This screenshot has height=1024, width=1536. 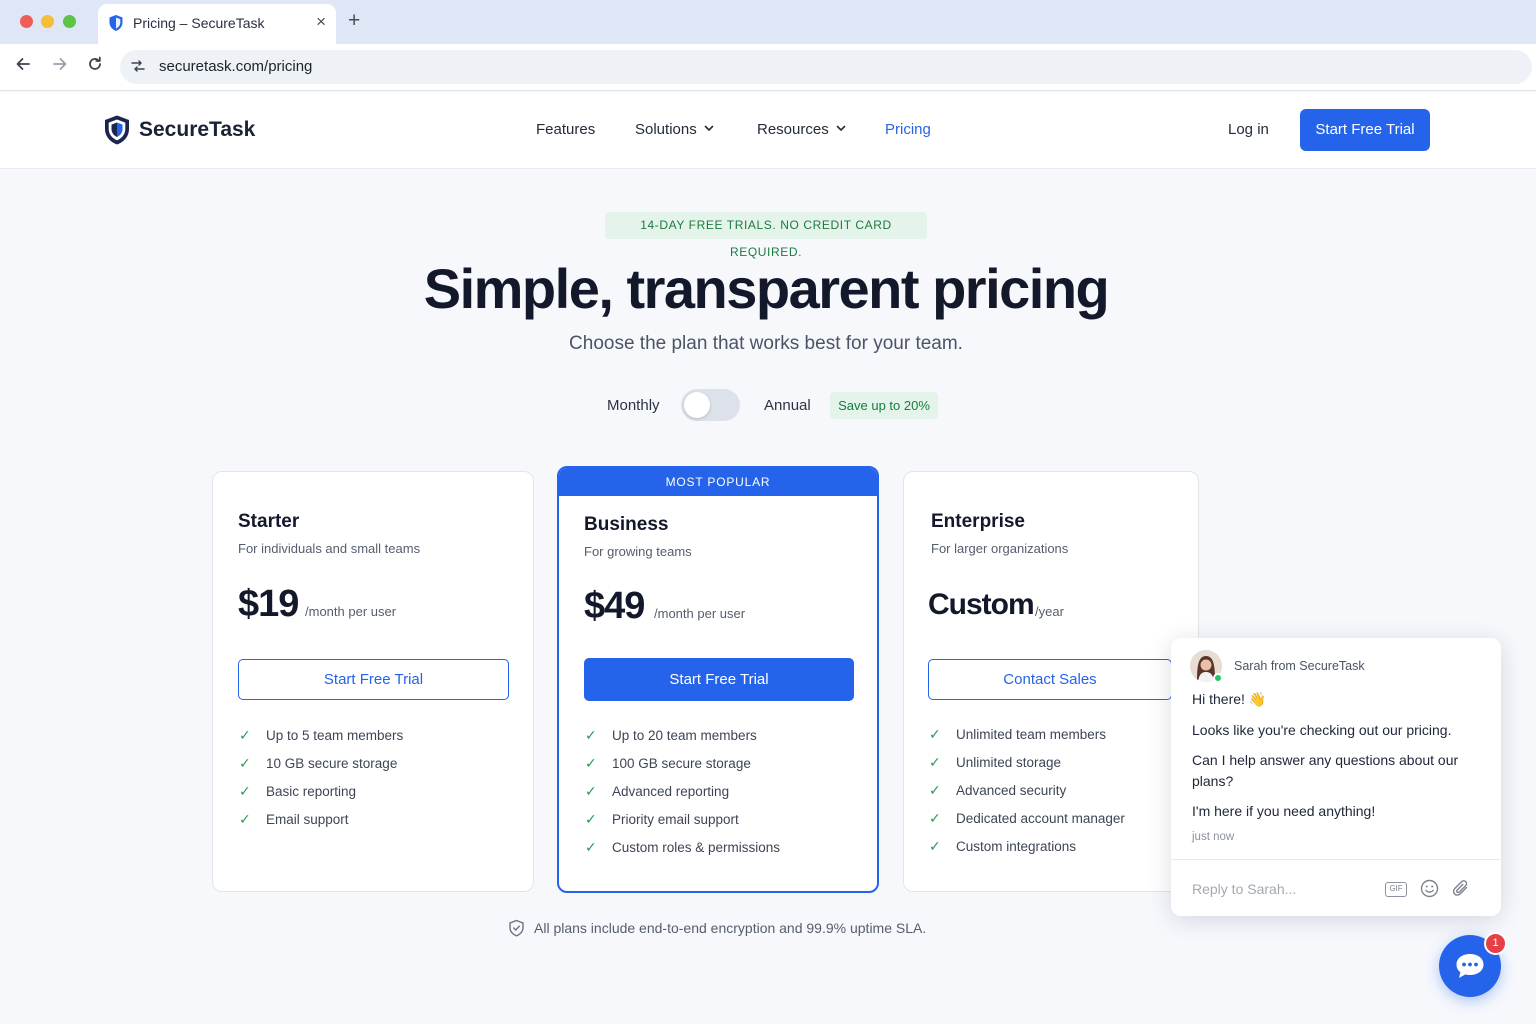 I want to click on emoji-icon, so click(x=1429, y=891).